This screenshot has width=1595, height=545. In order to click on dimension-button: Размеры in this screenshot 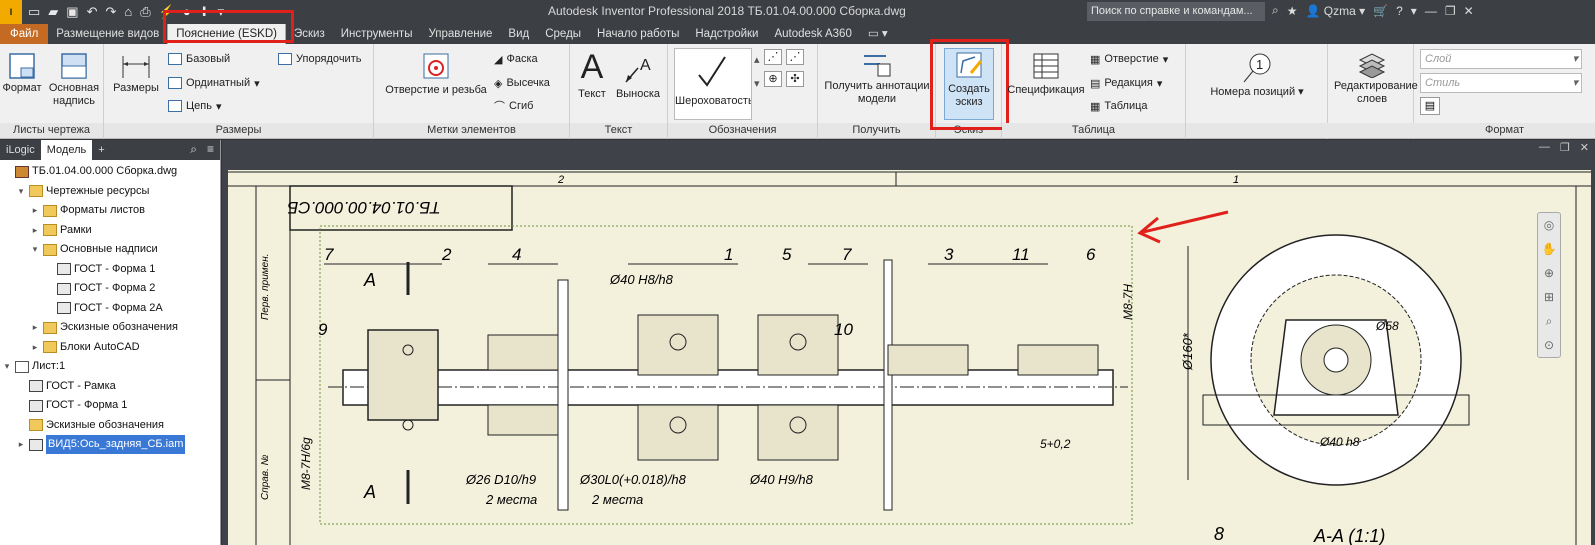, I will do `click(136, 73)`.